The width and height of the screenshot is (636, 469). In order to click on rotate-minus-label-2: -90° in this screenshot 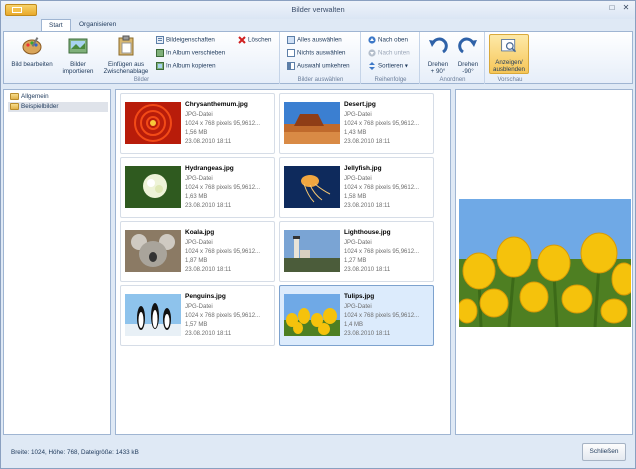, I will do `click(468, 71)`.